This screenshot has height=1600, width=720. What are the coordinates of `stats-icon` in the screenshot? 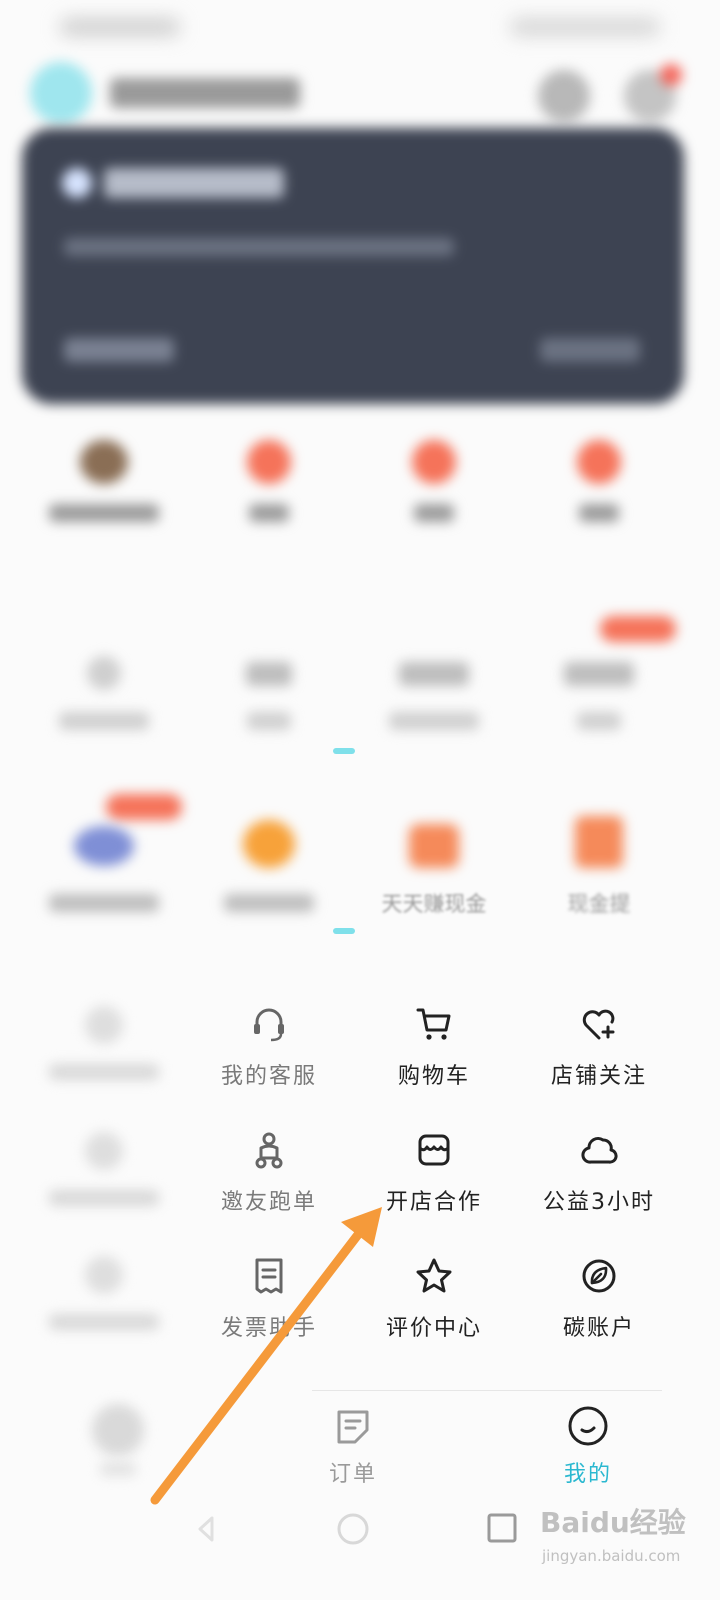 It's located at (104, 673).